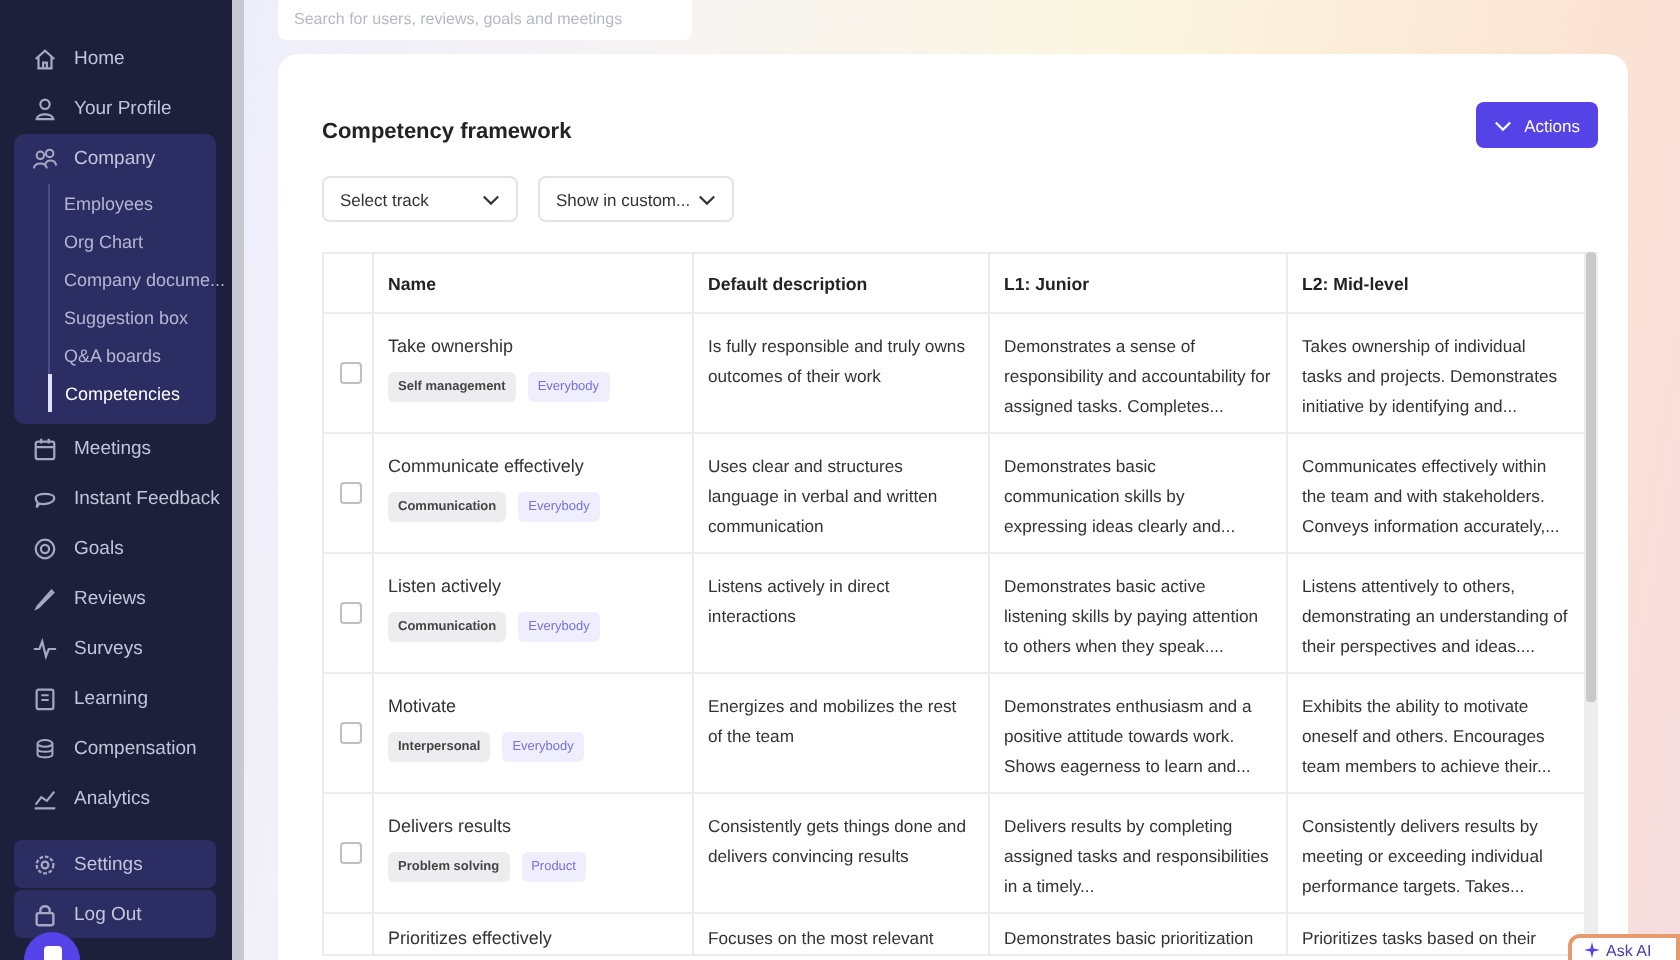 The image size is (1680, 960). Describe the element at coordinates (423, 707) in the screenshot. I see `competency-name: Motivate` at that location.